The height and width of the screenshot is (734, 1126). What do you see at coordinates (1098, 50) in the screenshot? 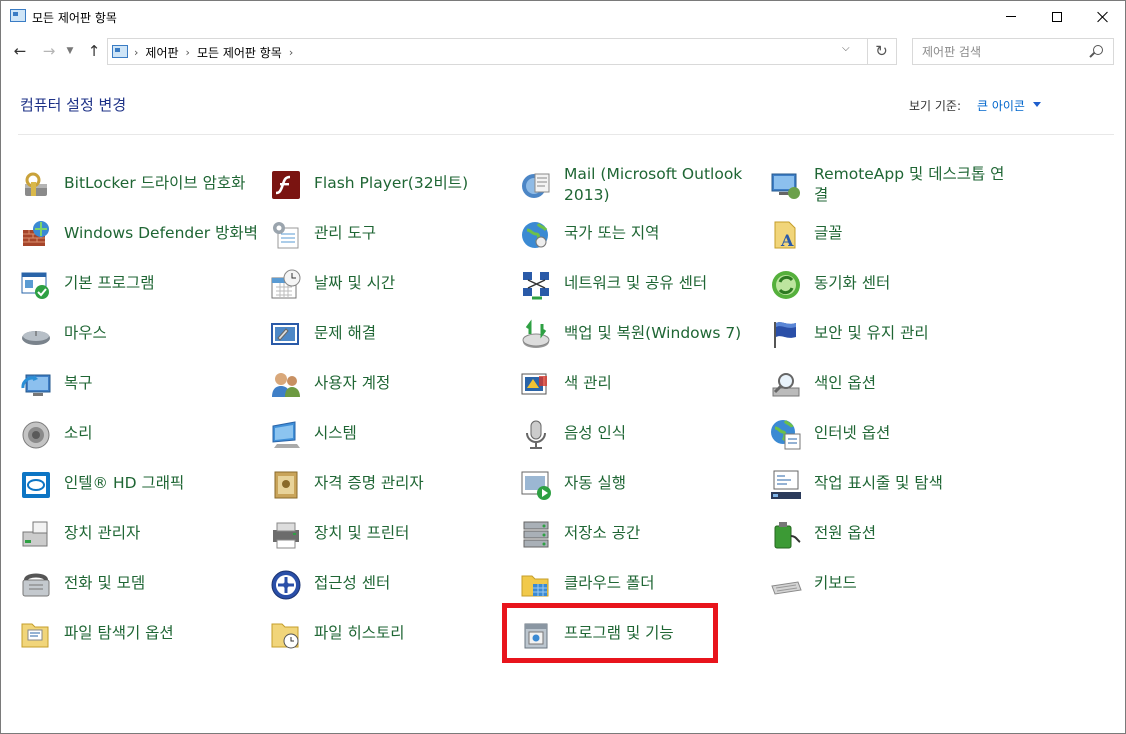
I see `search-icon` at bounding box center [1098, 50].